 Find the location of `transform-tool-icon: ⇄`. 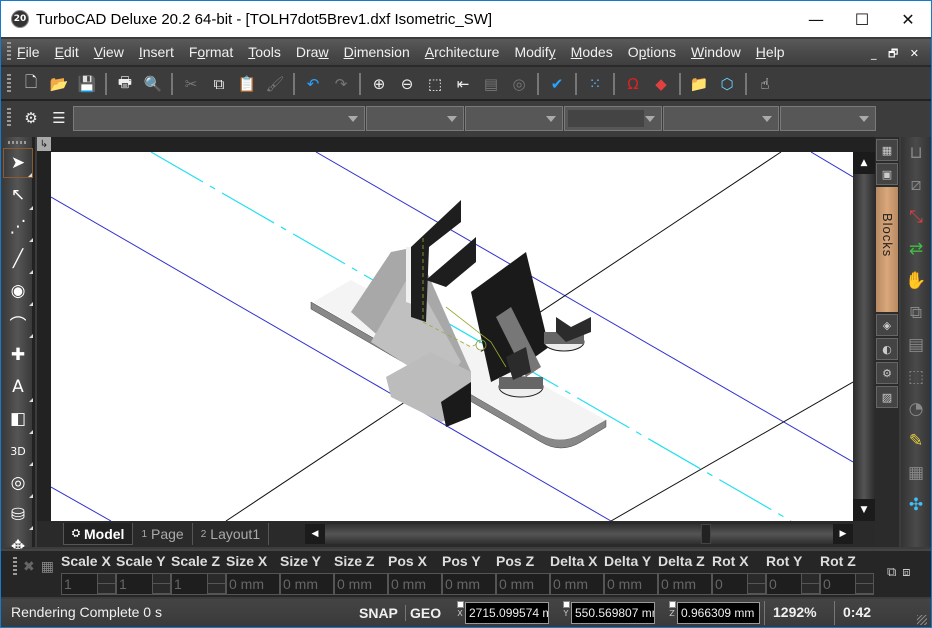

transform-tool-icon: ⇄ is located at coordinates (916, 249).